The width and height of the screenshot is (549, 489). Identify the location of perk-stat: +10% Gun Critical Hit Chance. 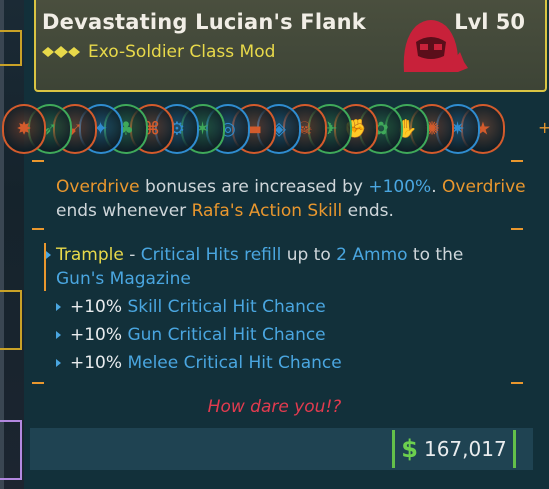
(301, 335).